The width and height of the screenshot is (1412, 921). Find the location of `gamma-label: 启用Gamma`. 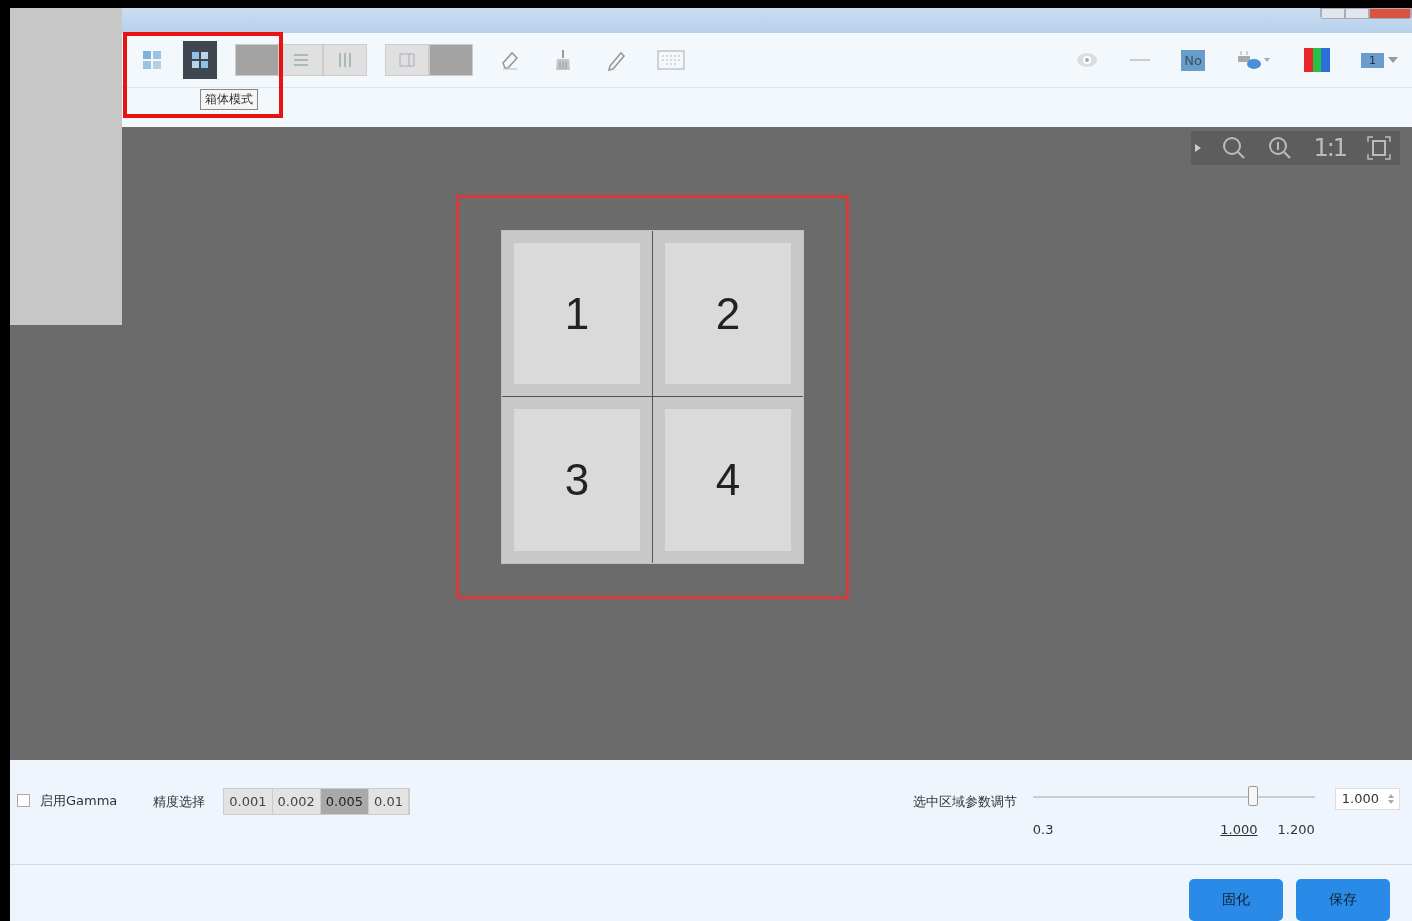

gamma-label: 启用Gamma is located at coordinates (79, 801).